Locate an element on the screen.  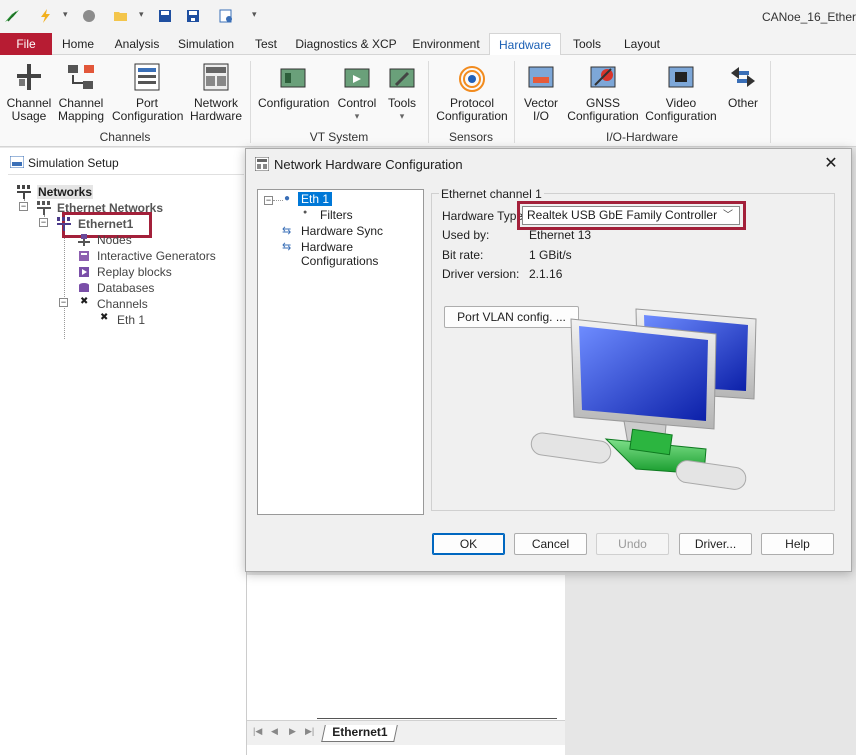
quick-access-toolbar: ▾ ▾ ▾ CANoe_16_Ether is located at coordinates (428, 16).